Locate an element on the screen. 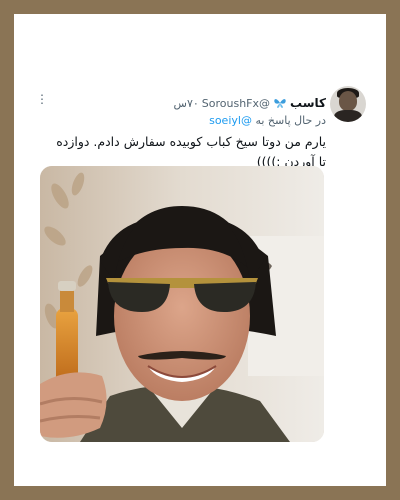 The width and height of the screenshot is (400, 500). replying-prefix: در حال پاسخ به is located at coordinates (290, 120).